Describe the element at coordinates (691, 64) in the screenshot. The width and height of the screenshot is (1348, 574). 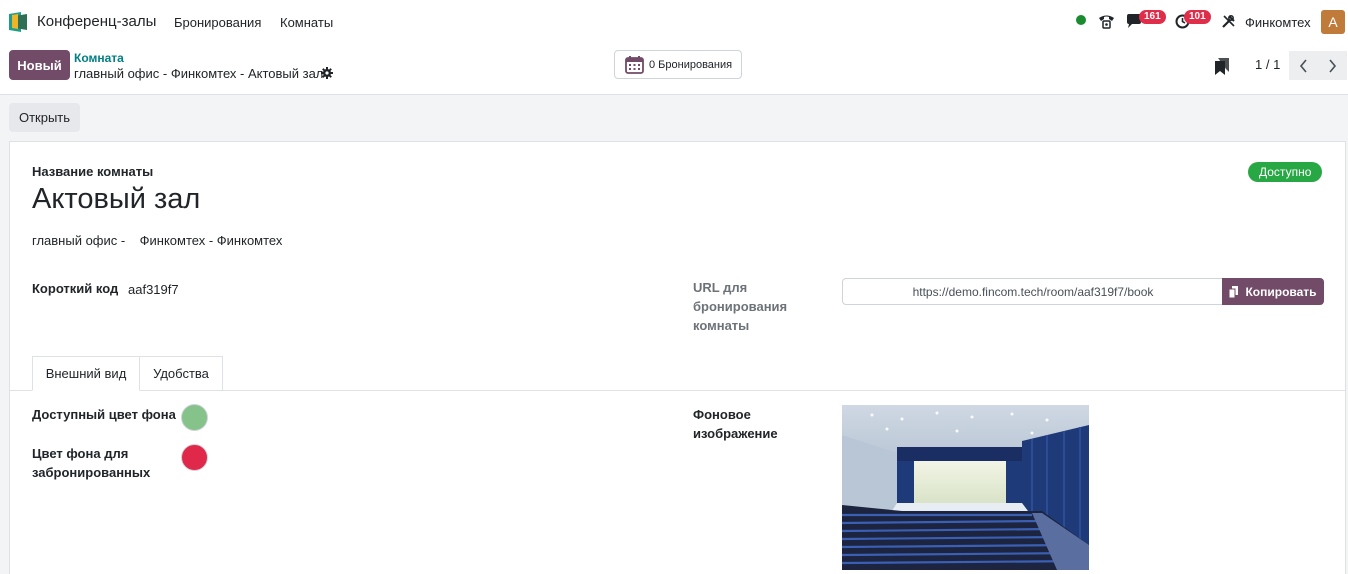
I see `bookings-count-label: 0 Бронирования` at that location.